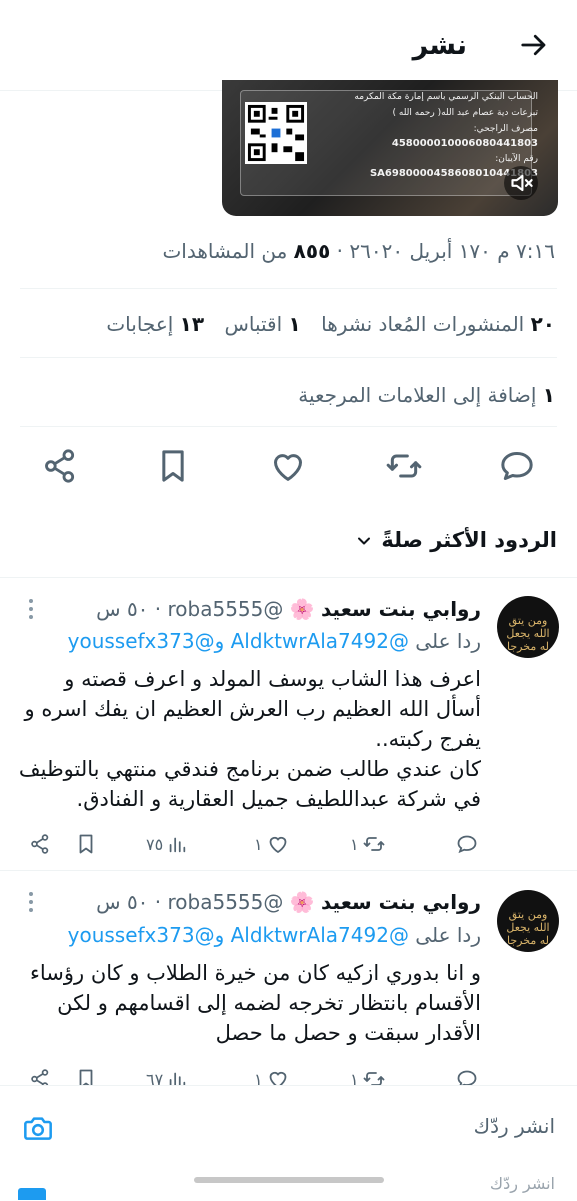  I want to click on reply-compose-bar: انشر ردّك انشر ردّك, so click(288, 1143).